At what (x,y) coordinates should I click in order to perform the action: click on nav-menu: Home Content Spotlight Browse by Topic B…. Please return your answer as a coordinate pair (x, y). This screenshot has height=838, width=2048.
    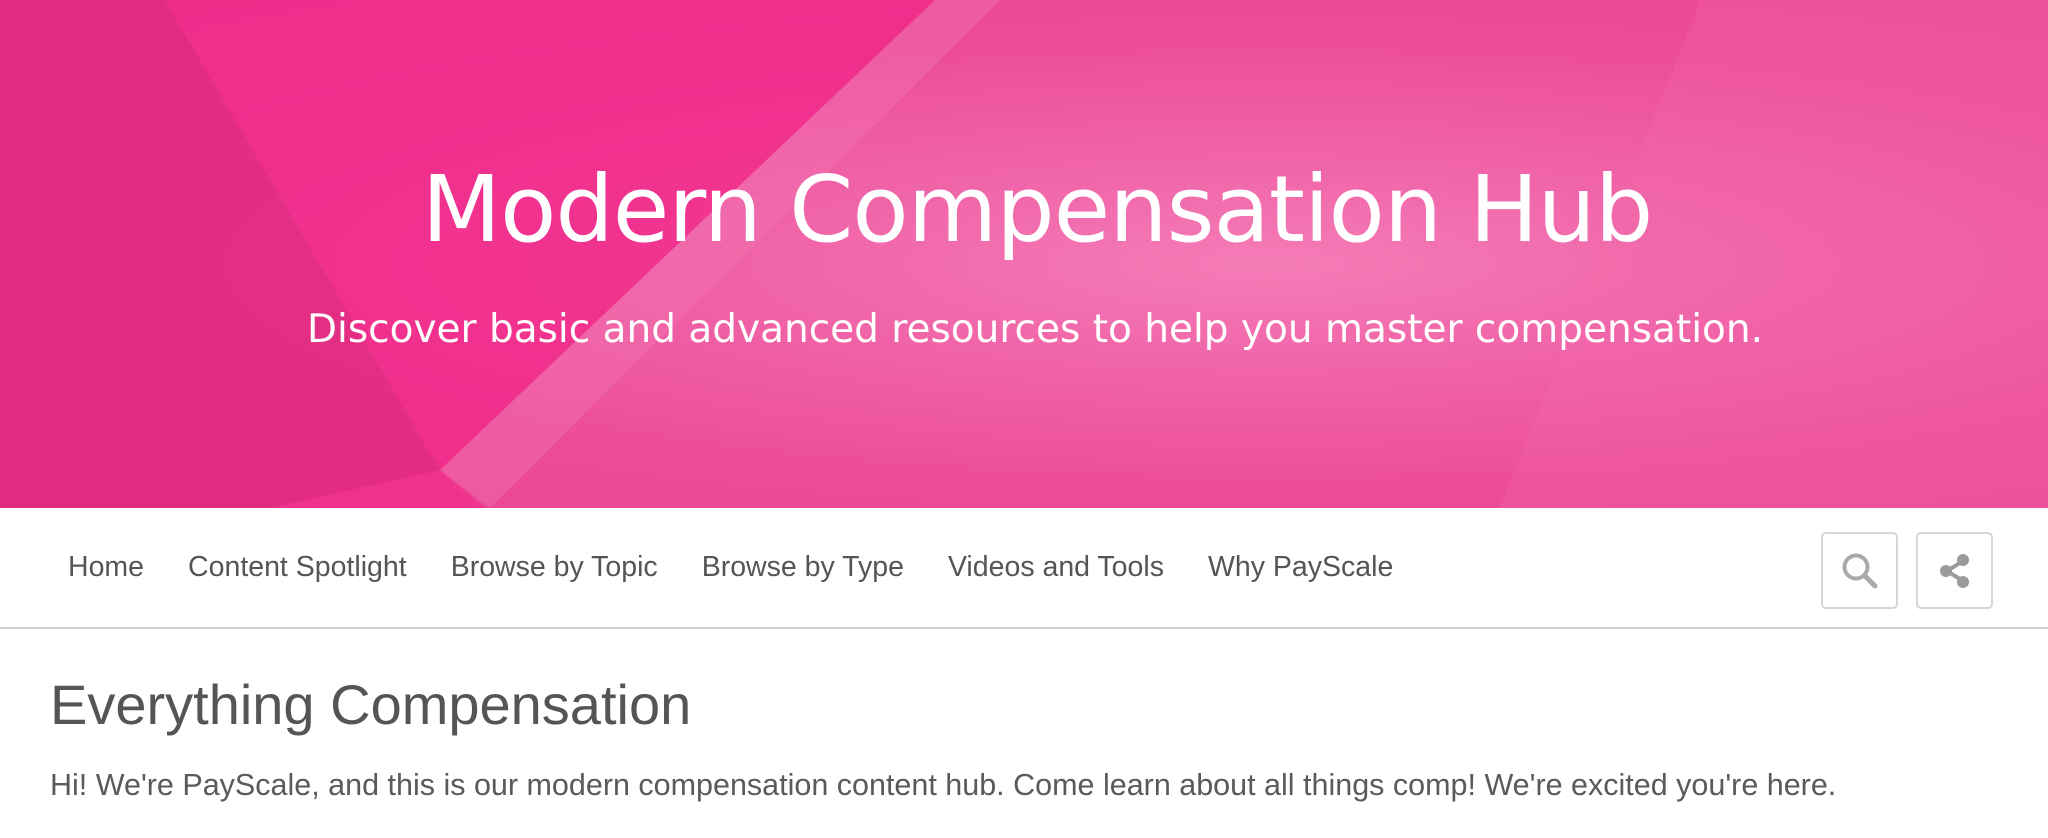
    Looking at the image, I should click on (752, 567).